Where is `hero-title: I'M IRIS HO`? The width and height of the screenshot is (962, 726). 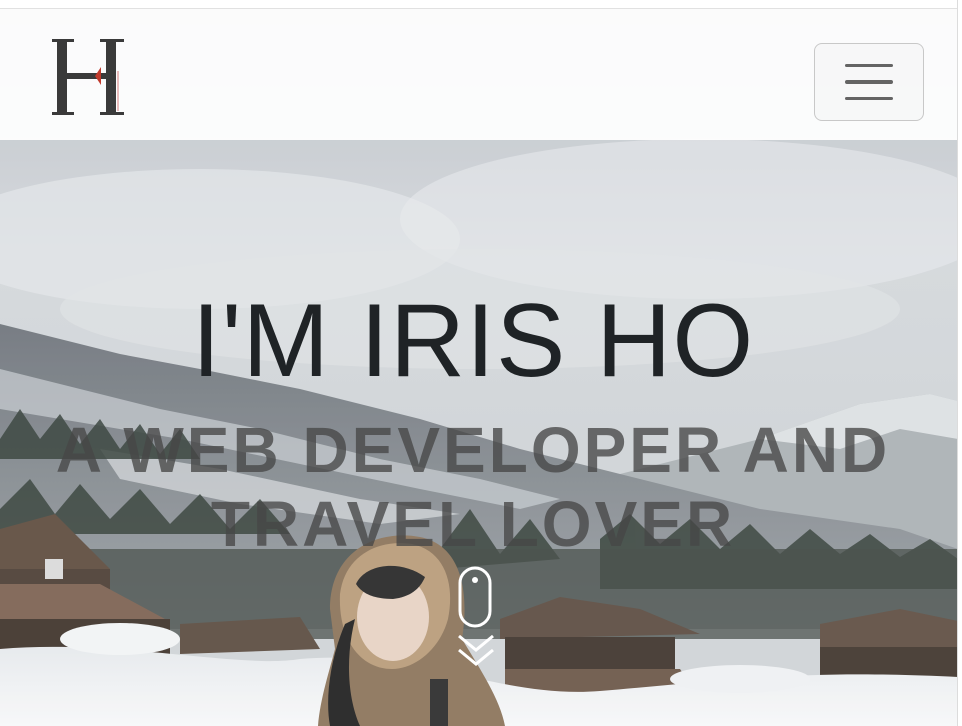
hero-title: I'M IRIS HO is located at coordinates (473, 340).